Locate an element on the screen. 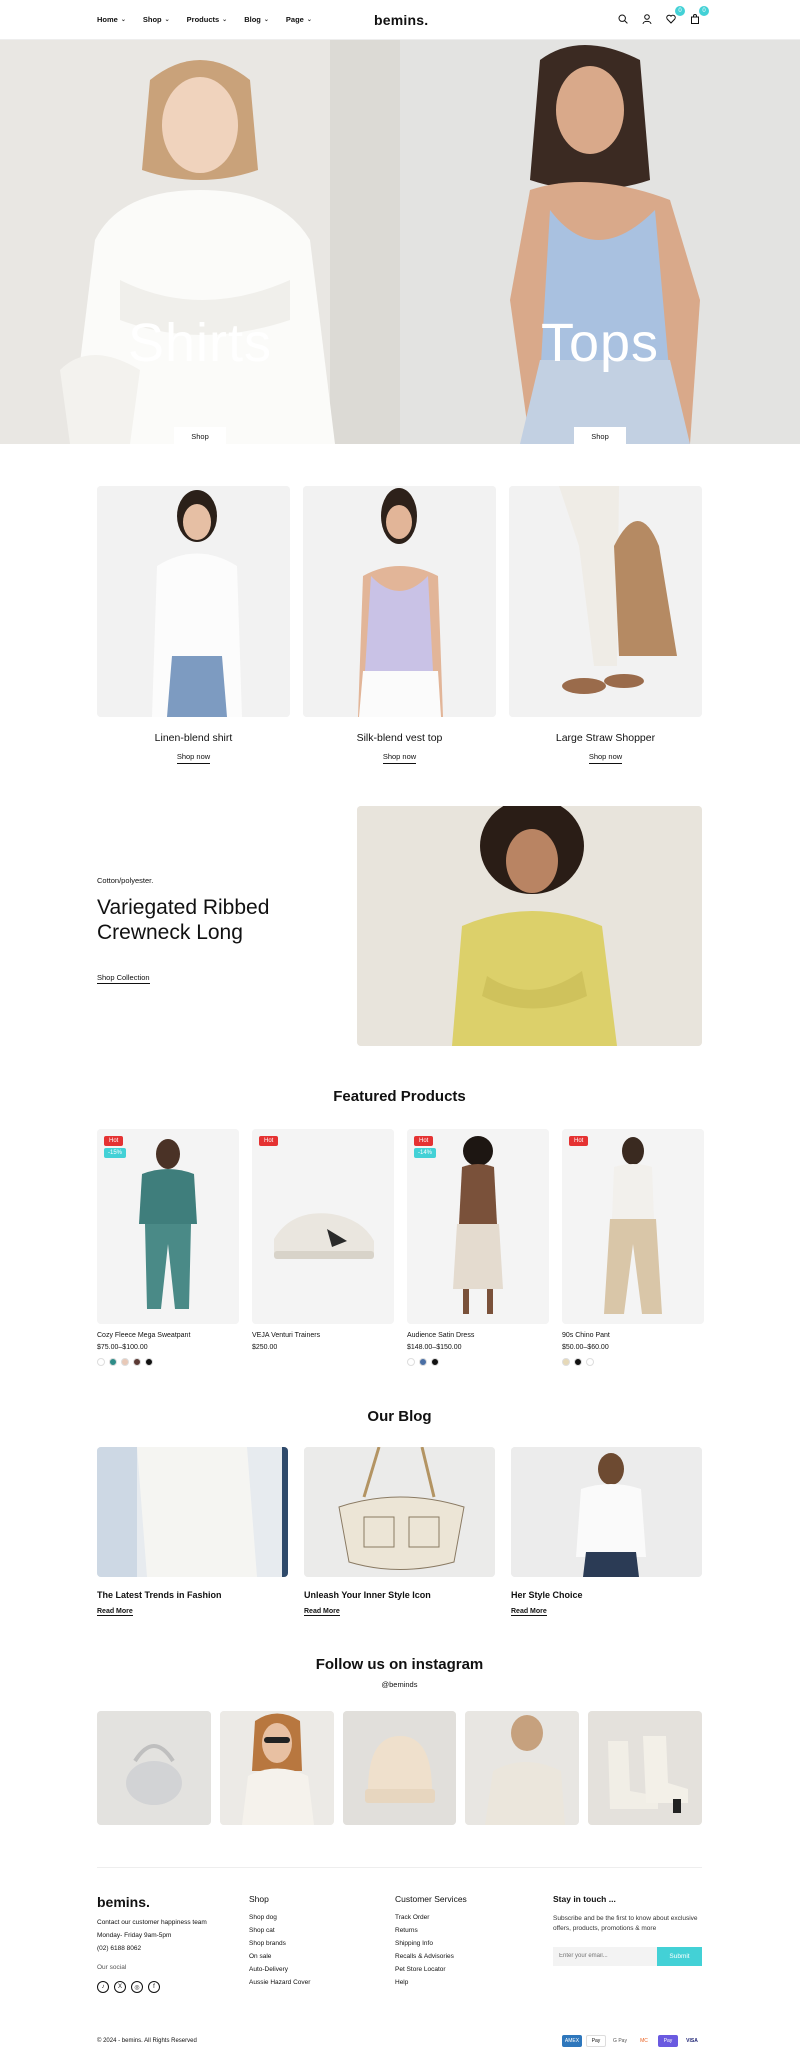 The image size is (800, 2057). nav-products: Products ⌄ is located at coordinates (207, 19).